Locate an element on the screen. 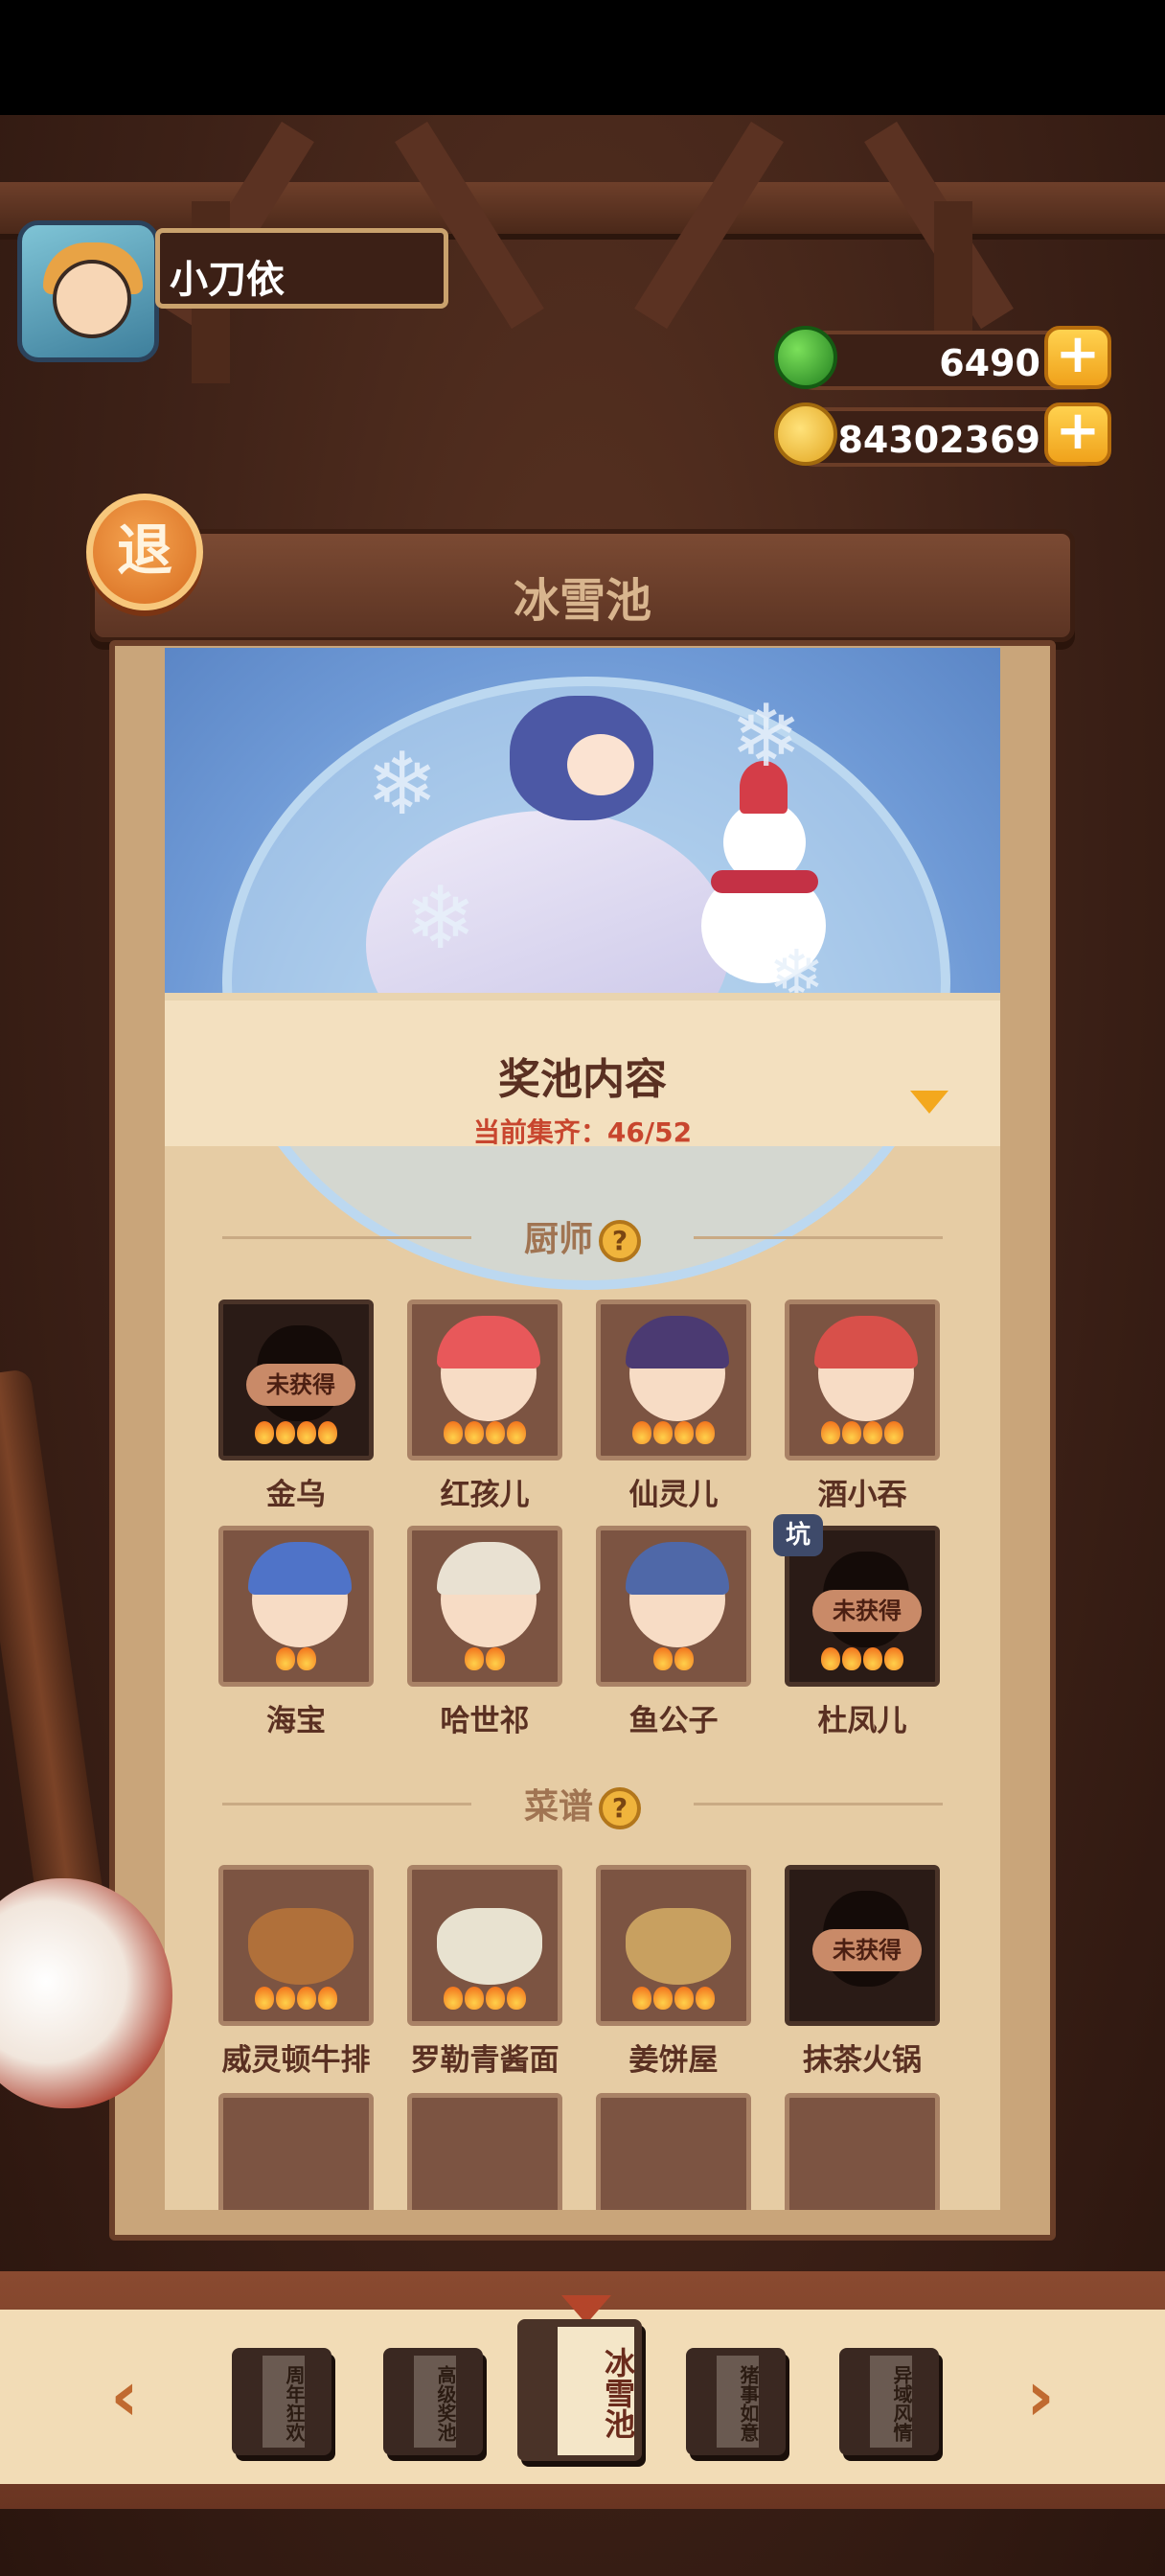  exit-button: 退 is located at coordinates (144, 552).